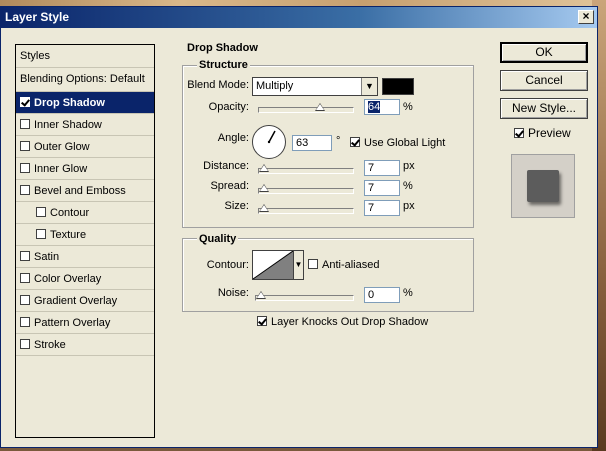 This screenshot has width=606, height=451. What do you see at coordinates (229, 186) in the screenshot?
I see `spread-label: Spread:` at bounding box center [229, 186].